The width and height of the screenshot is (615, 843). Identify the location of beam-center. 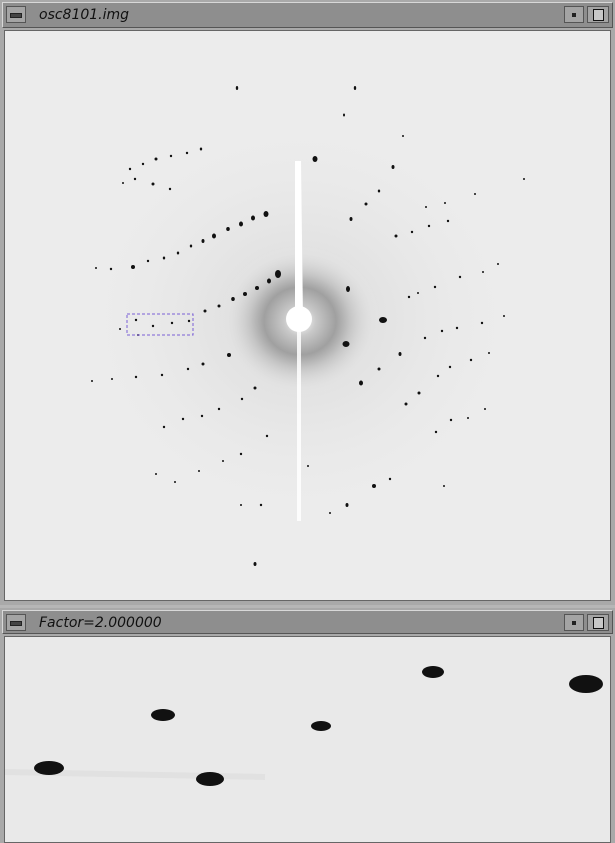
(299, 319).